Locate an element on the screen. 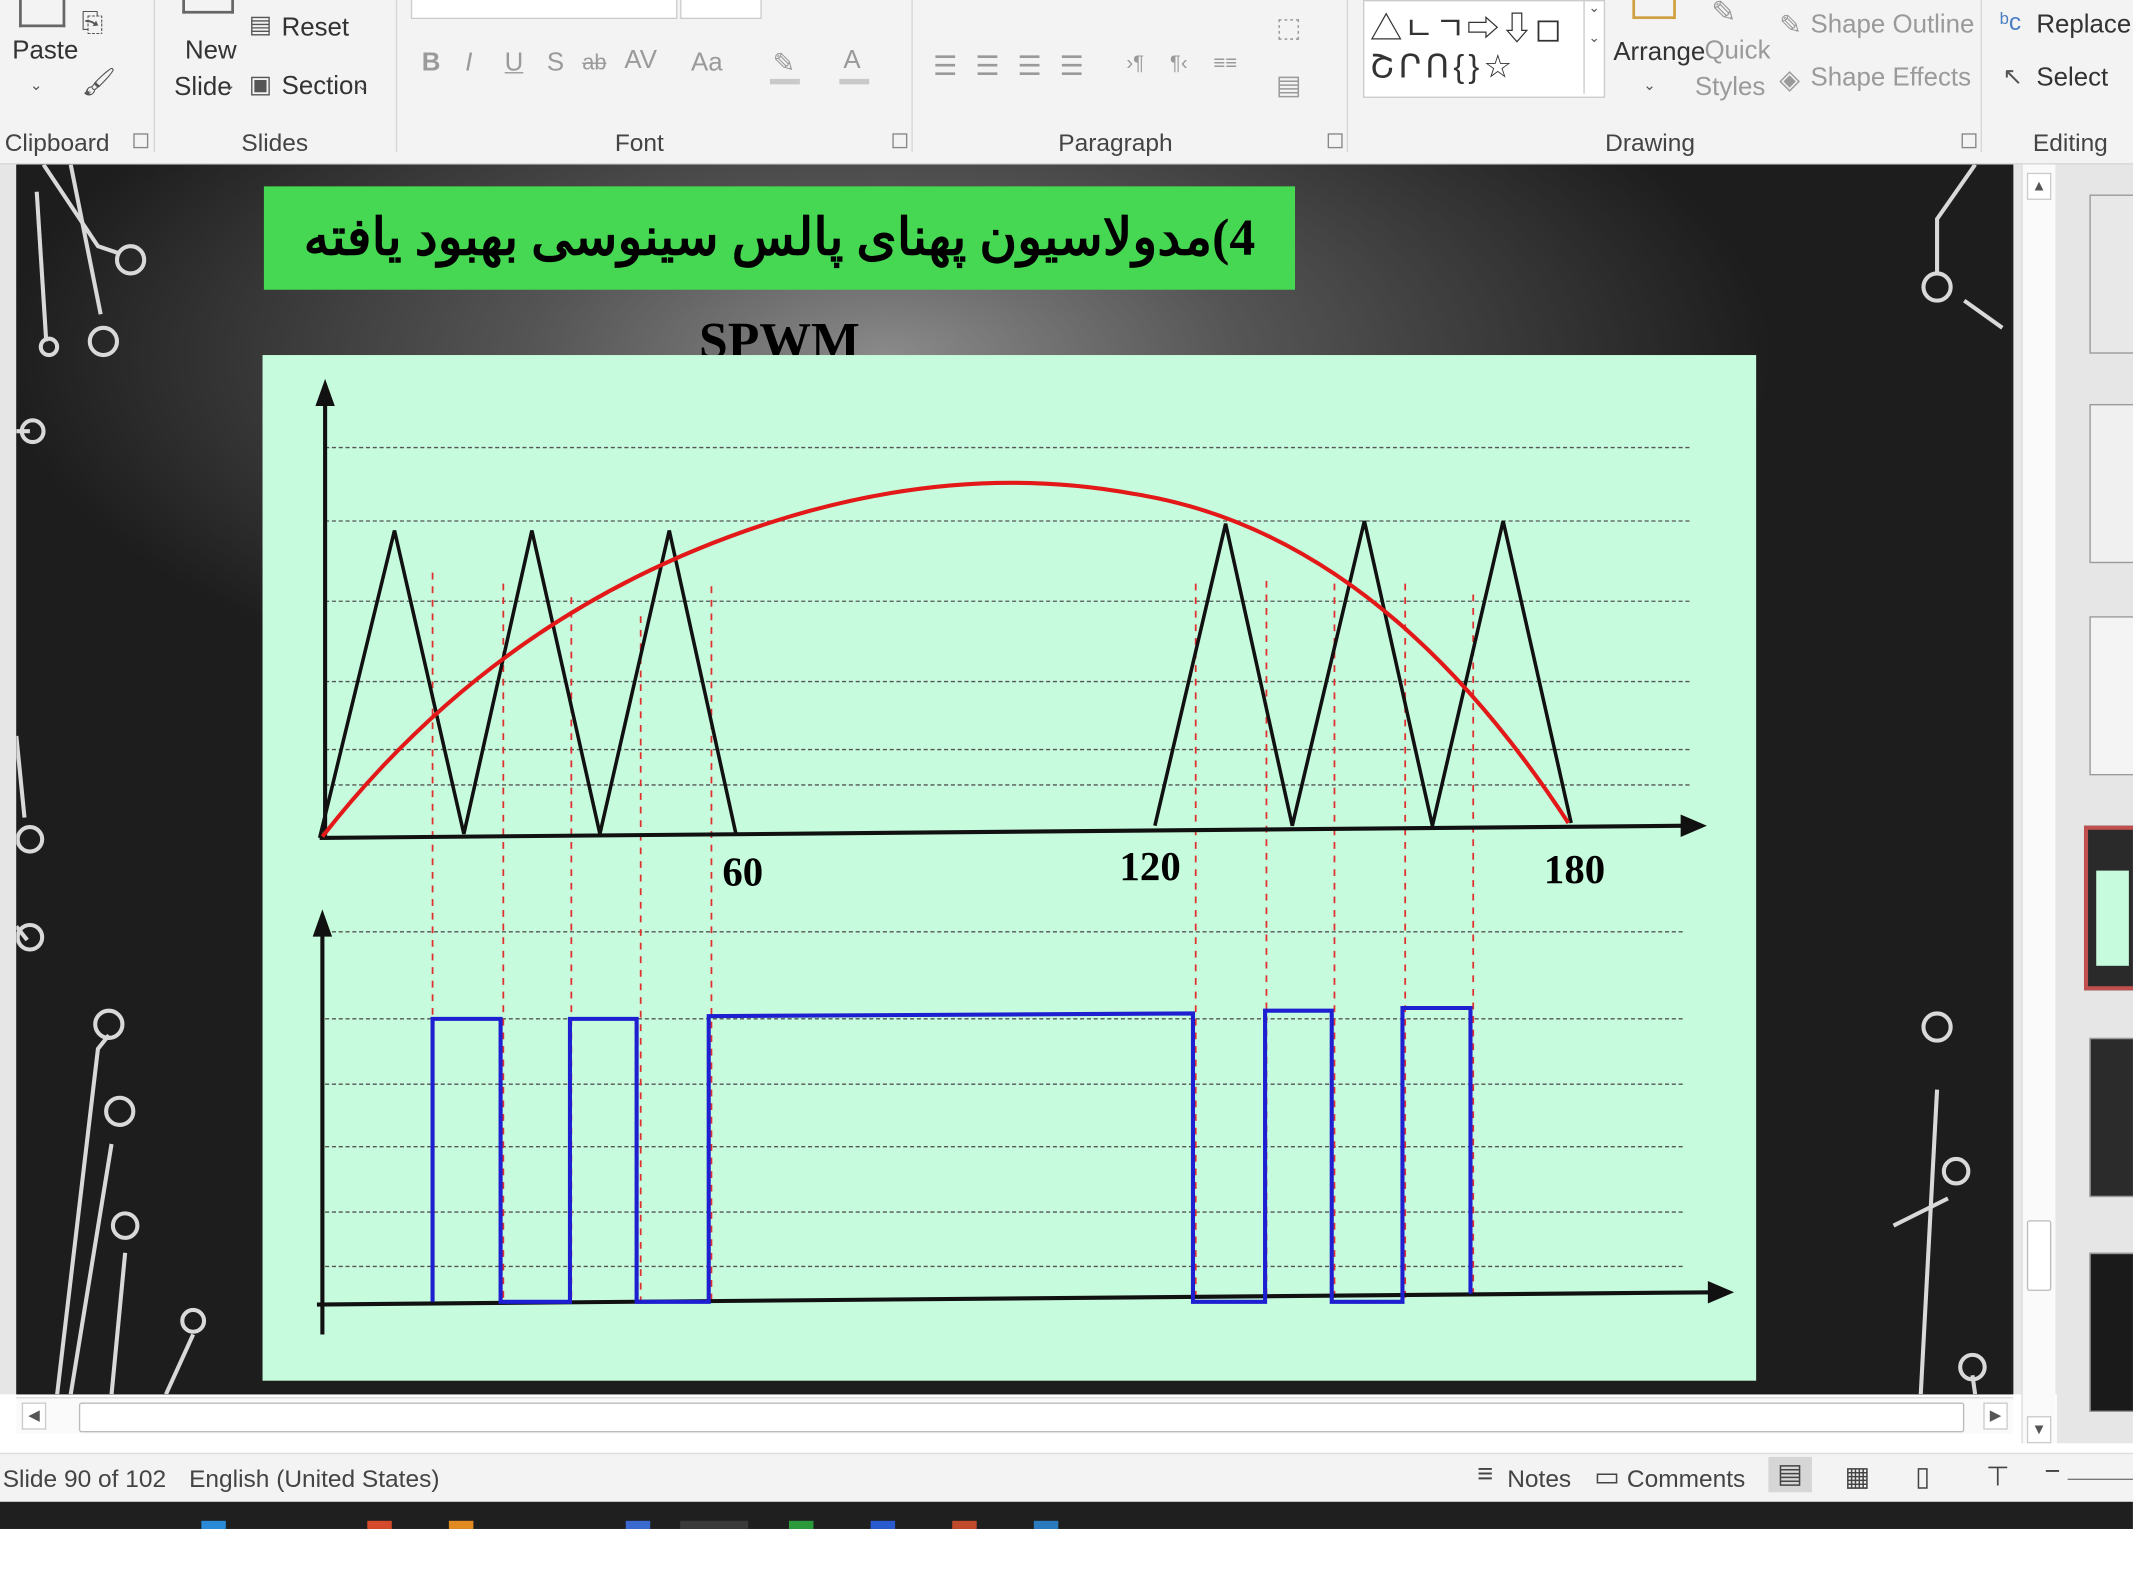 Image resolution: width=2133 pixels, height=1588 pixels. font-launcher-icon is located at coordinates (900, 141).